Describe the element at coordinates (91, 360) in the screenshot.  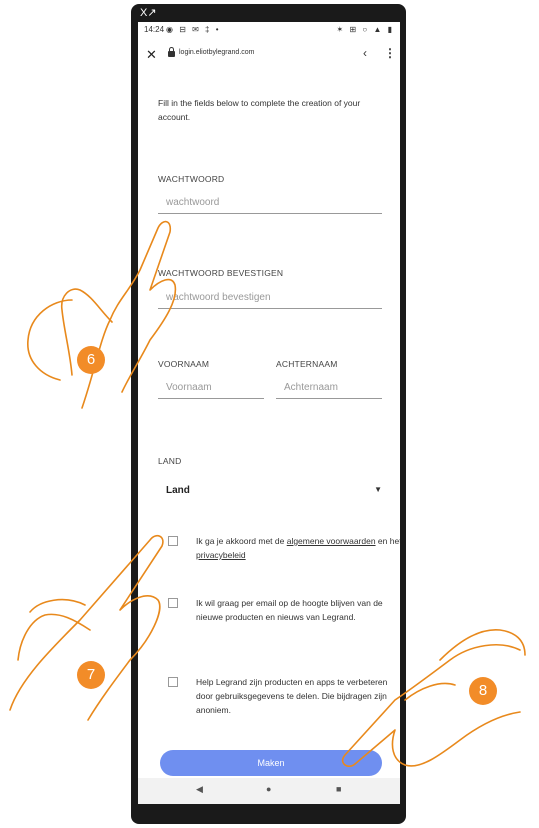
I see `callout-6: 6` at that location.